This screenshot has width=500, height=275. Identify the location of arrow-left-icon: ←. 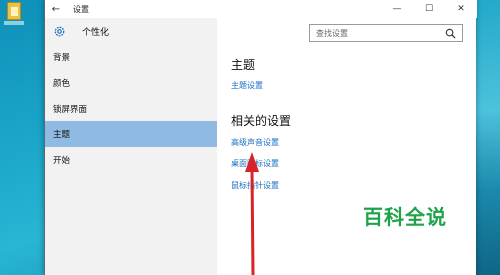
(56, 9).